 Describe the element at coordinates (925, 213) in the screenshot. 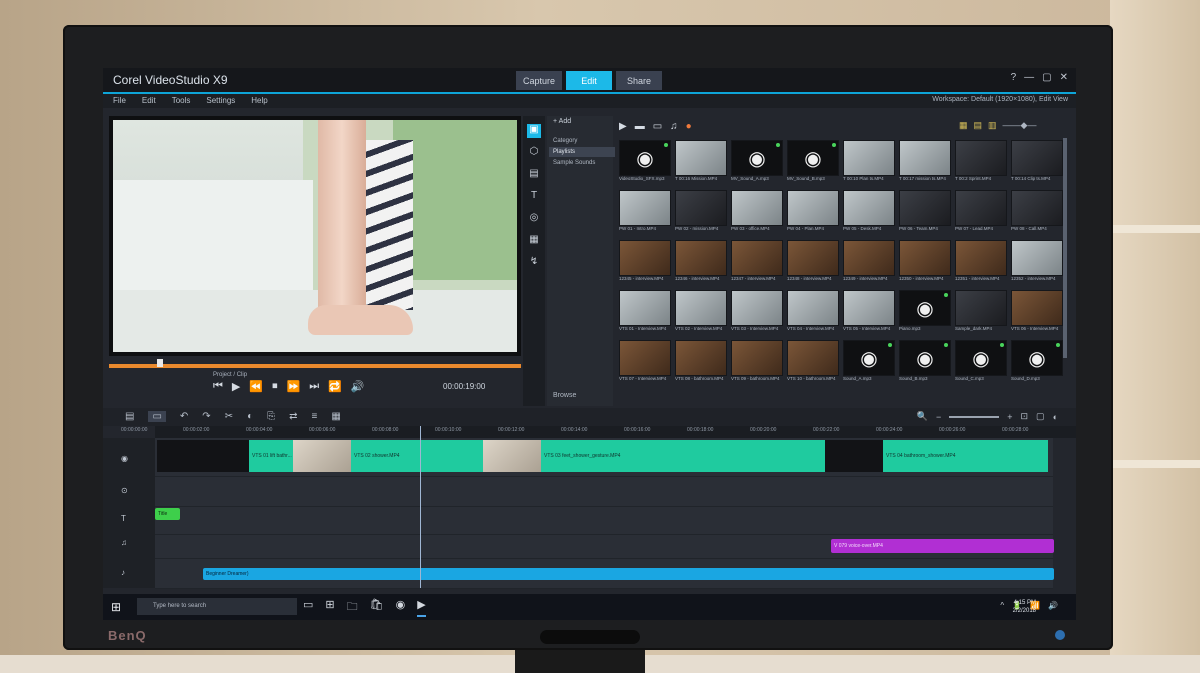

I see `library-thumbnail: PW 06 - Team.MP4` at that location.